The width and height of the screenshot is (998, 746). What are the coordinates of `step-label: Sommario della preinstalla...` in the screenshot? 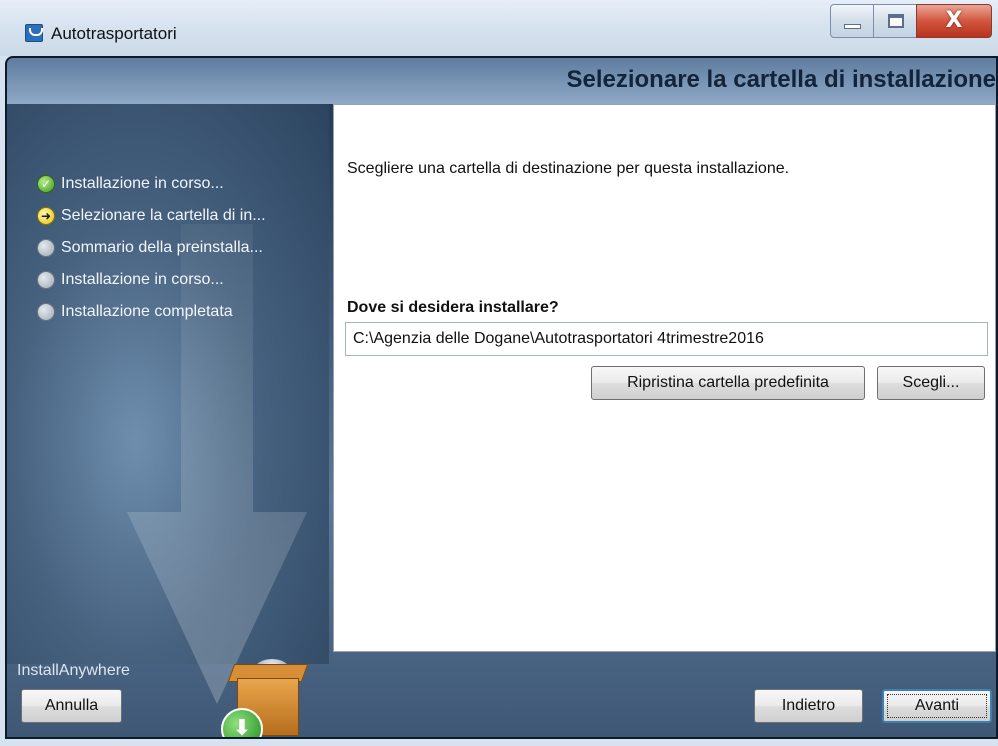 It's located at (162, 247).